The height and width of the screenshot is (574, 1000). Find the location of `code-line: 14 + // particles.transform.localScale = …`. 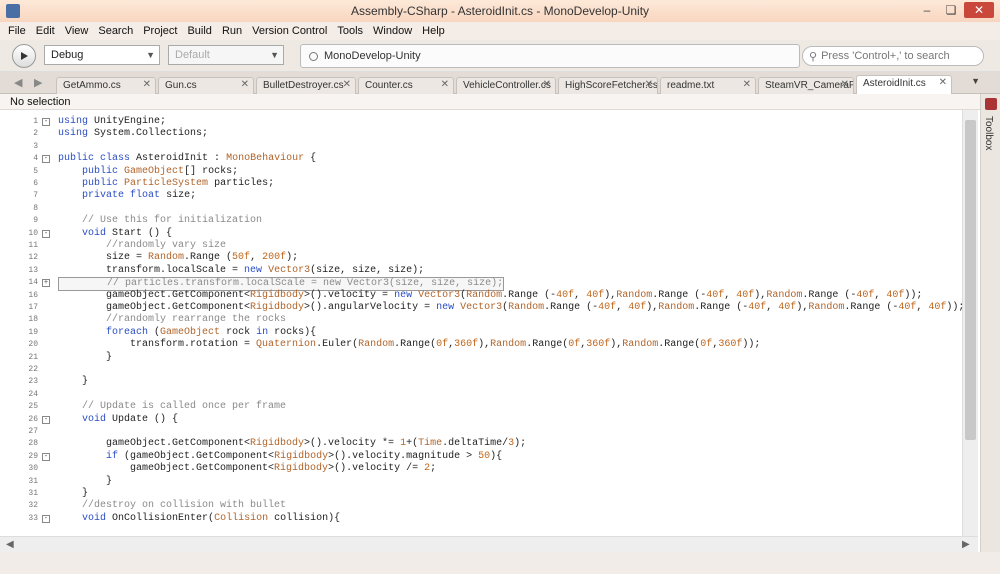

code-line: 14 + // particles.transform.localScale = … is located at coordinates (481, 284).